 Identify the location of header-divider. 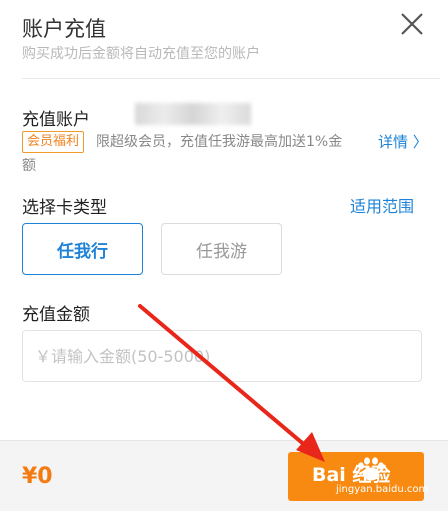
(231, 78).